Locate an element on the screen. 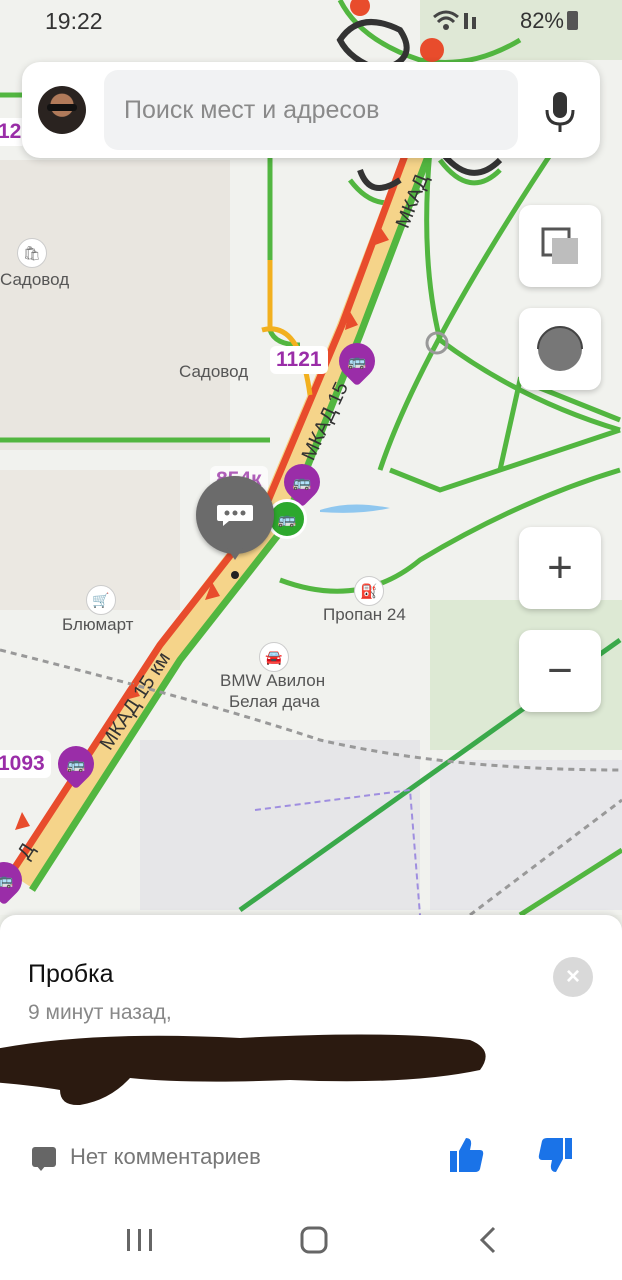  traffic-icon is located at coordinates (560, 348).